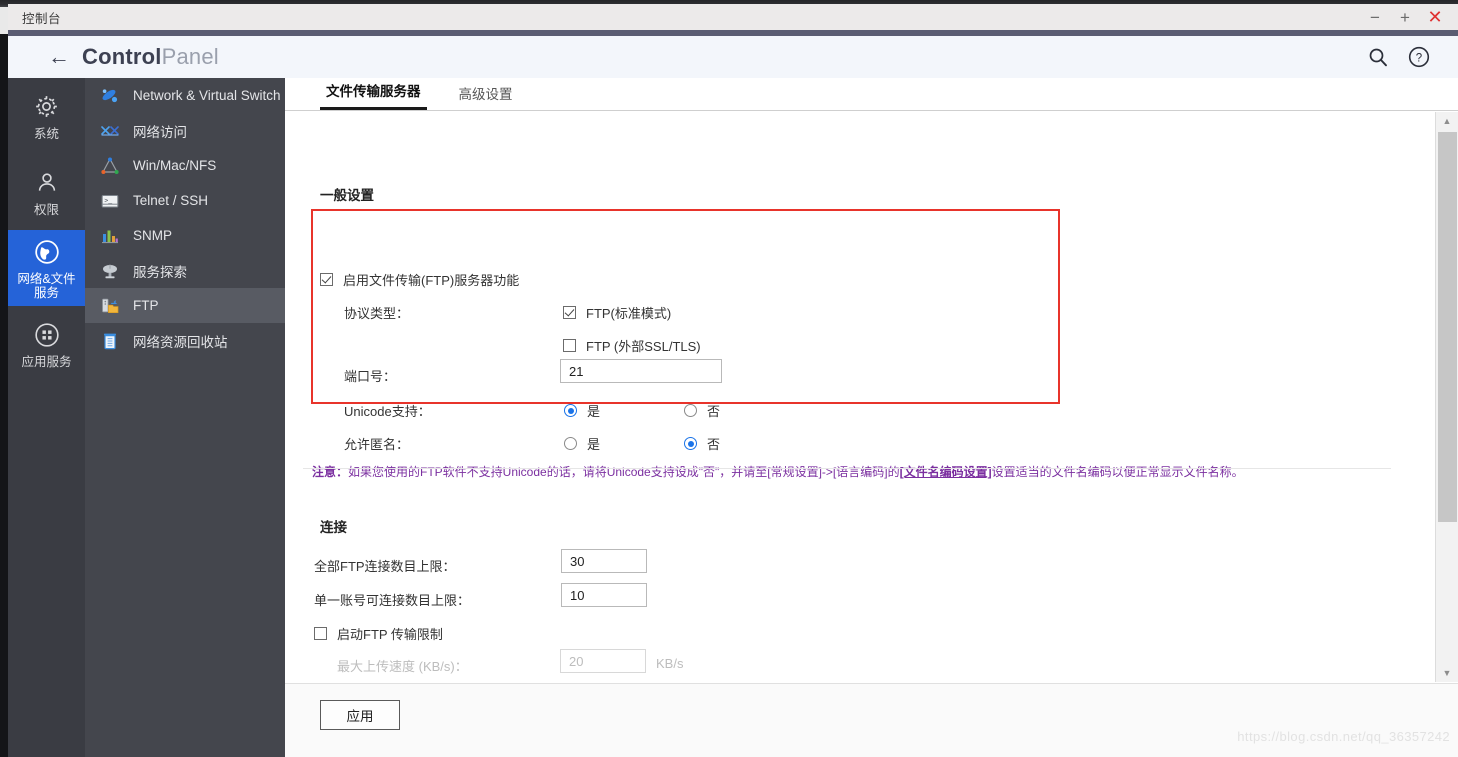 This screenshot has height=757, width=1458. What do you see at coordinates (702, 410) in the screenshot?
I see `unicode-no-option: 否` at bounding box center [702, 410].